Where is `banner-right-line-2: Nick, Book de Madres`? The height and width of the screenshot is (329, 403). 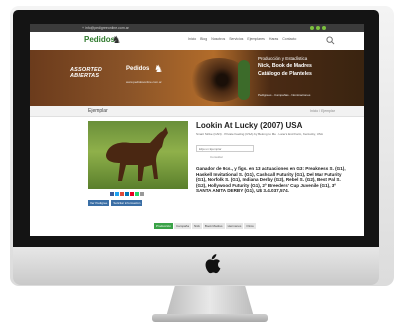
banner-right-line-2: Nick, Book de Madres is located at coordinates (285, 66).